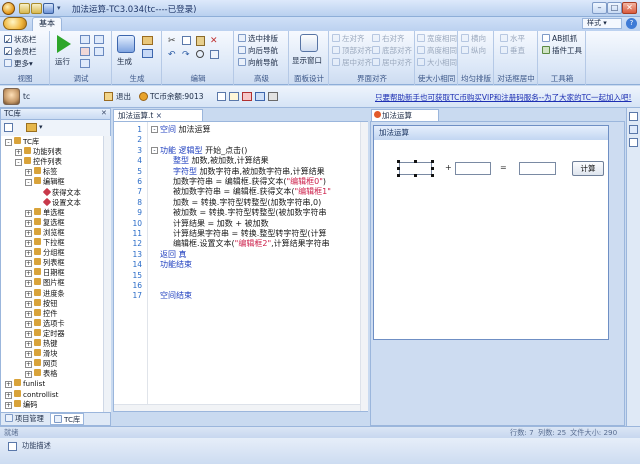  What do you see at coordinates (266, 203) in the screenshot?
I see `code-line: 加数 = 转换.字符型转整型(加数字符串,0)` at bounding box center [266, 203].